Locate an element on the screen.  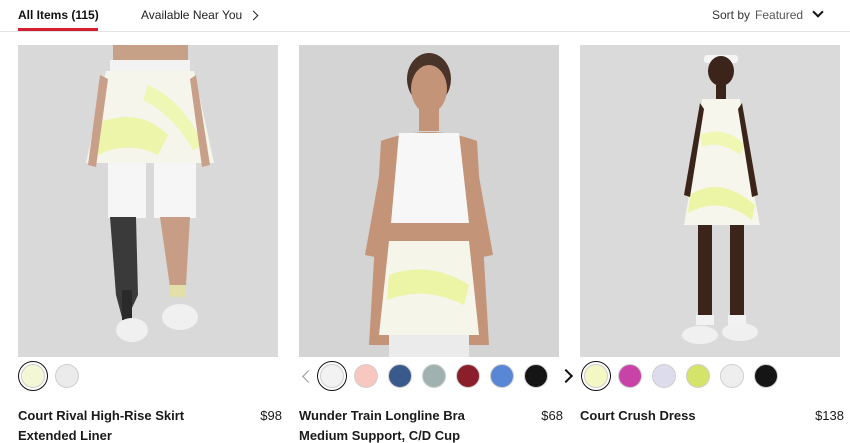
product-name-line1: Wunder Train Longline Bra is located at coordinates (382, 415).